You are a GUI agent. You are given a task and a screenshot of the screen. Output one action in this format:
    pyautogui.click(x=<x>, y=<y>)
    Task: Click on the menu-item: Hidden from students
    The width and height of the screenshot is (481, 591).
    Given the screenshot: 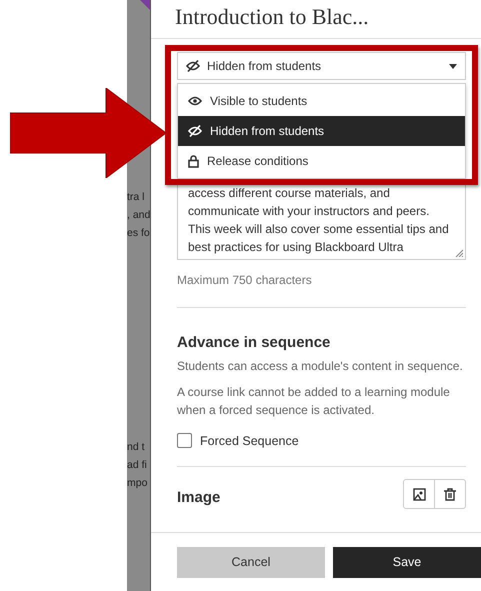 What is the action you would take?
    pyautogui.click(x=321, y=131)
    